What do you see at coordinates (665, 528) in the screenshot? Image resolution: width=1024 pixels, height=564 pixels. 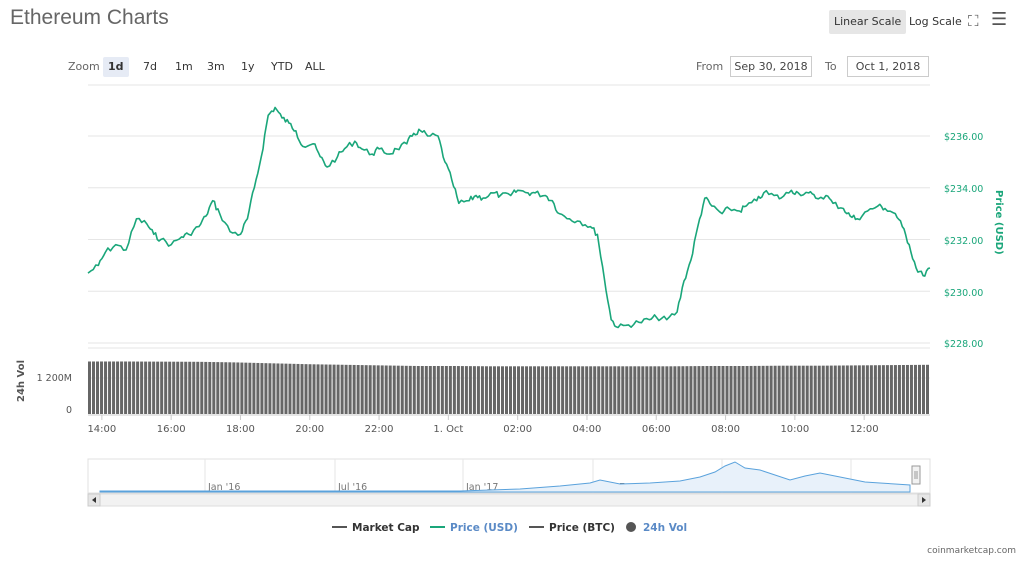 I see `legend-label: 24h Vol` at bounding box center [665, 528].